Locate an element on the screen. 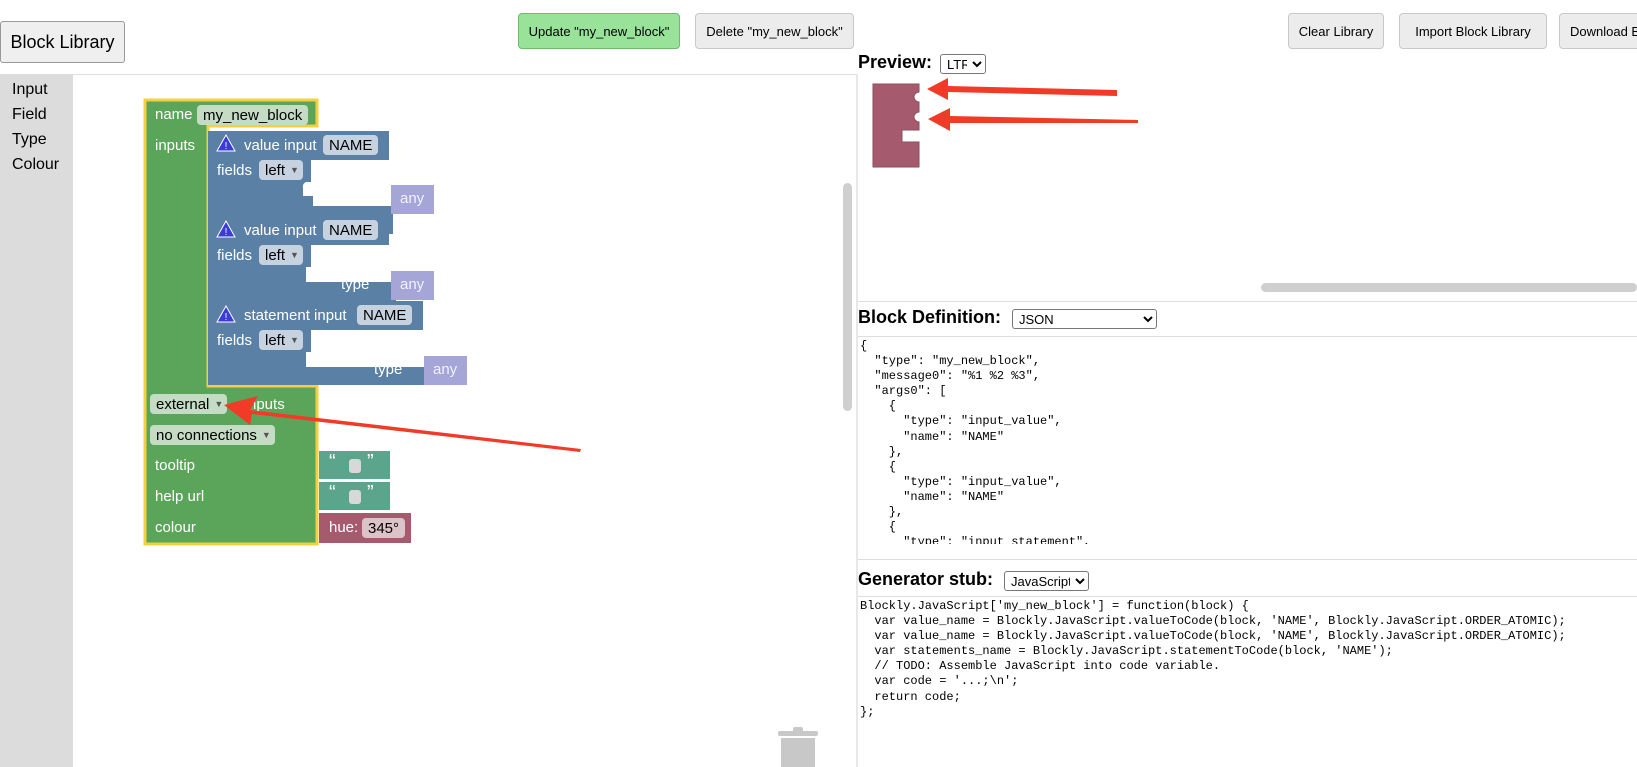 The height and width of the screenshot is (767, 1637). annotation-arrows-preview is located at coordinates (1032, 104).